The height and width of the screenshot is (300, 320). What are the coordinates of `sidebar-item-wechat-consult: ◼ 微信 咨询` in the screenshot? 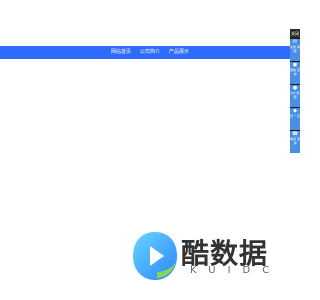 It's located at (295, 73).